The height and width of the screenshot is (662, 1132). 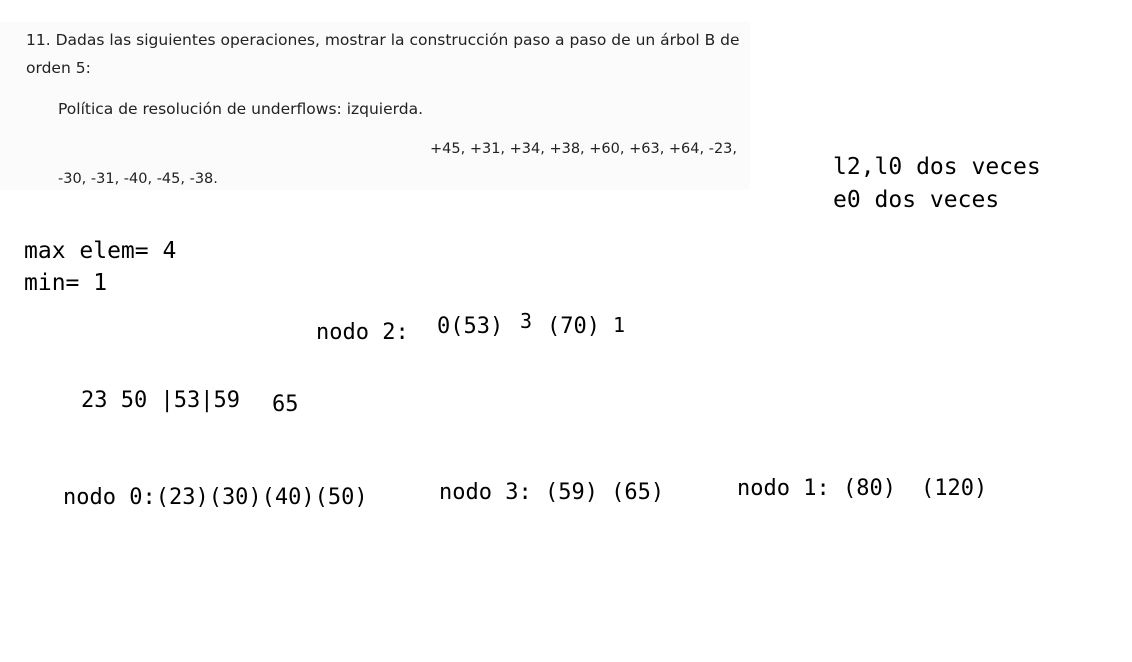 What do you see at coordinates (470, 326) in the screenshot?
I see `node2-keys: 0(53)` at bounding box center [470, 326].